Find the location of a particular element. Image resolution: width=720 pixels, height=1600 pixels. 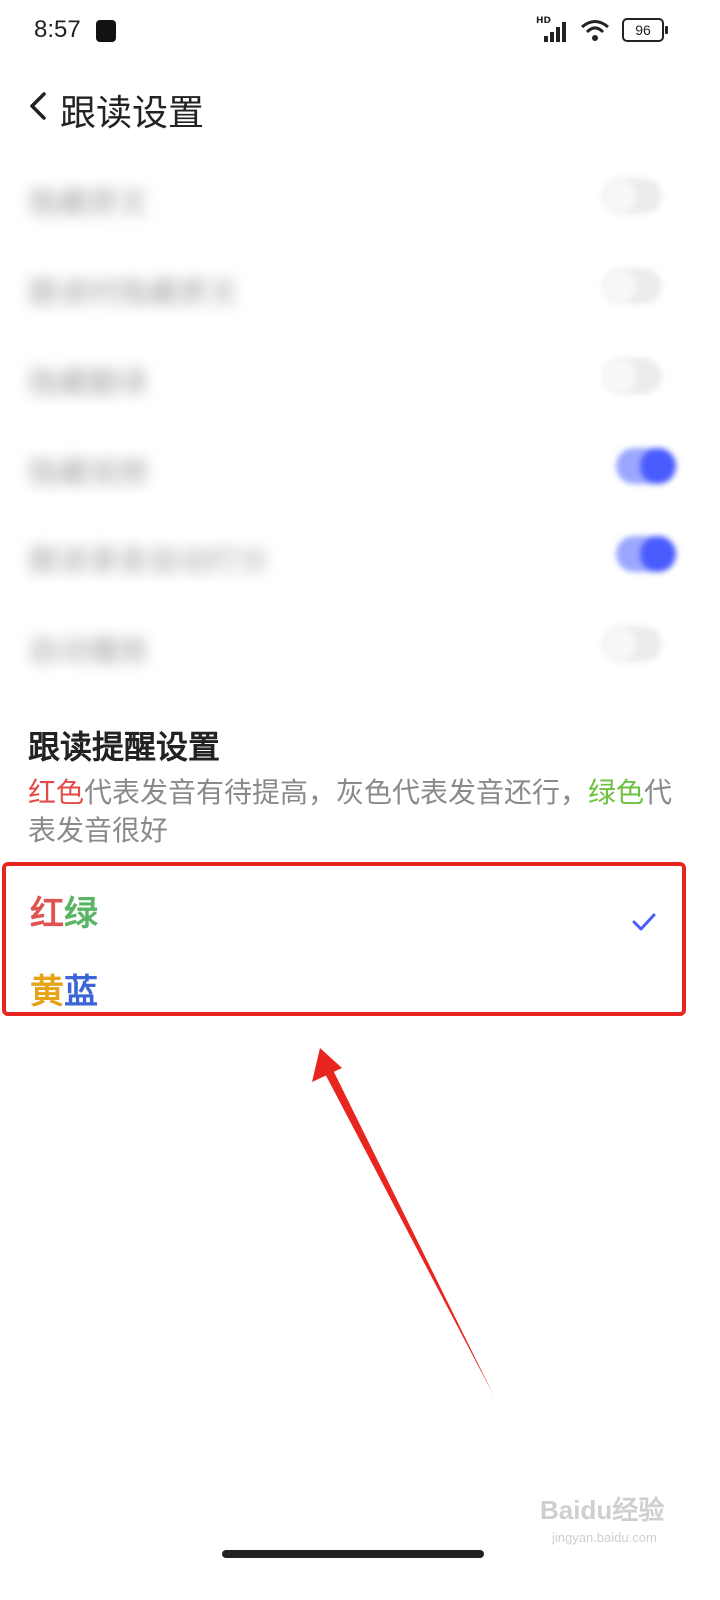

setting-label: 自动播放 is located at coordinates (88, 651).